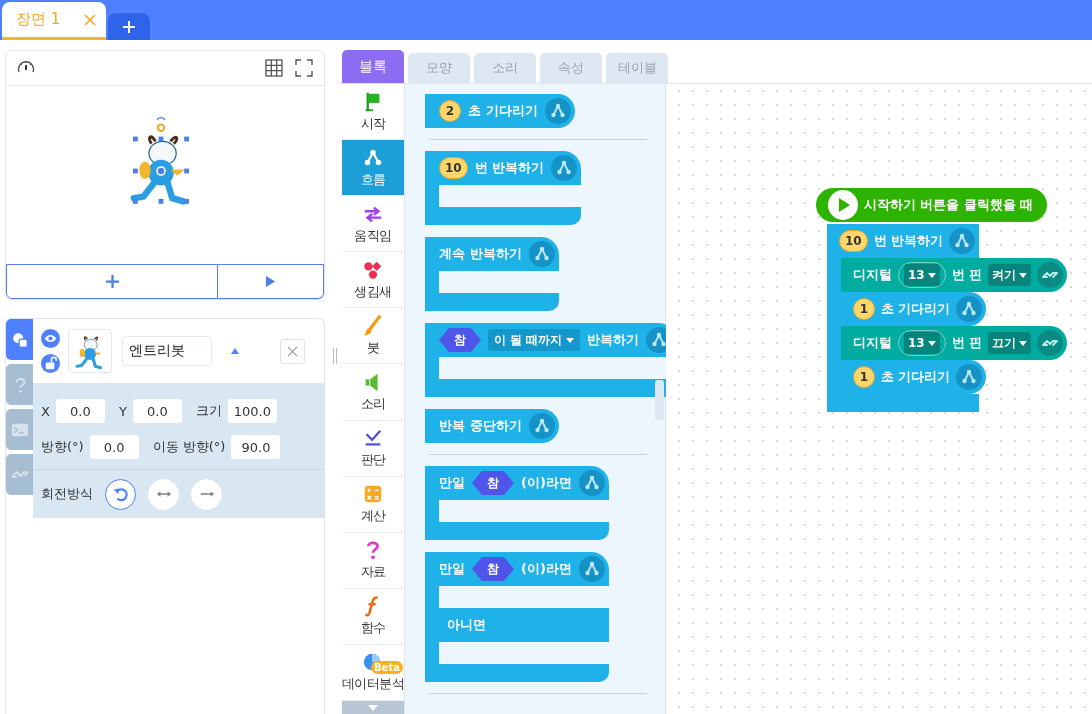 This screenshot has height=714, width=1092. I want to click on side-tab, so click(19, 339).